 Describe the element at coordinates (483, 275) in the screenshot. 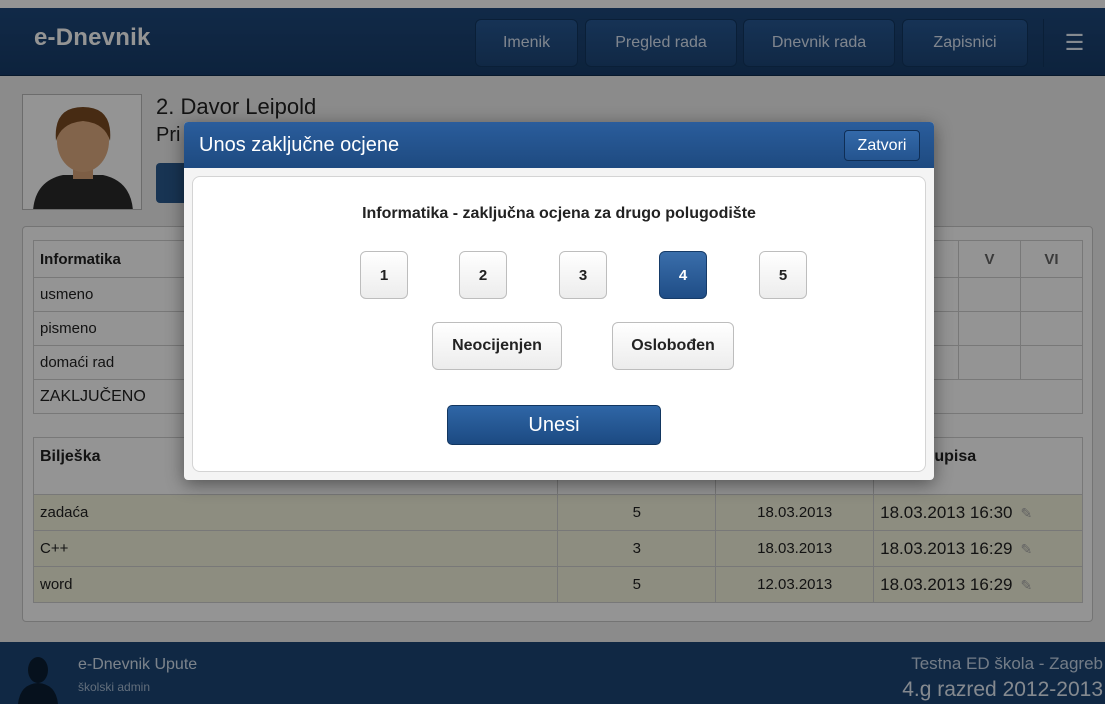

I see `grade-button-2: 2` at that location.